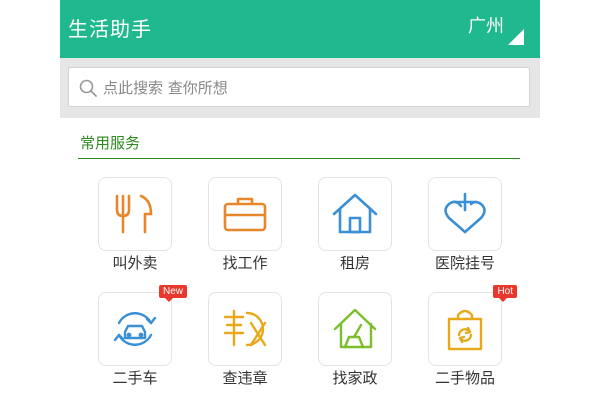  What do you see at coordinates (516, 37) in the screenshot?
I see `corner-triangle-icon` at bounding box center [516, 37].